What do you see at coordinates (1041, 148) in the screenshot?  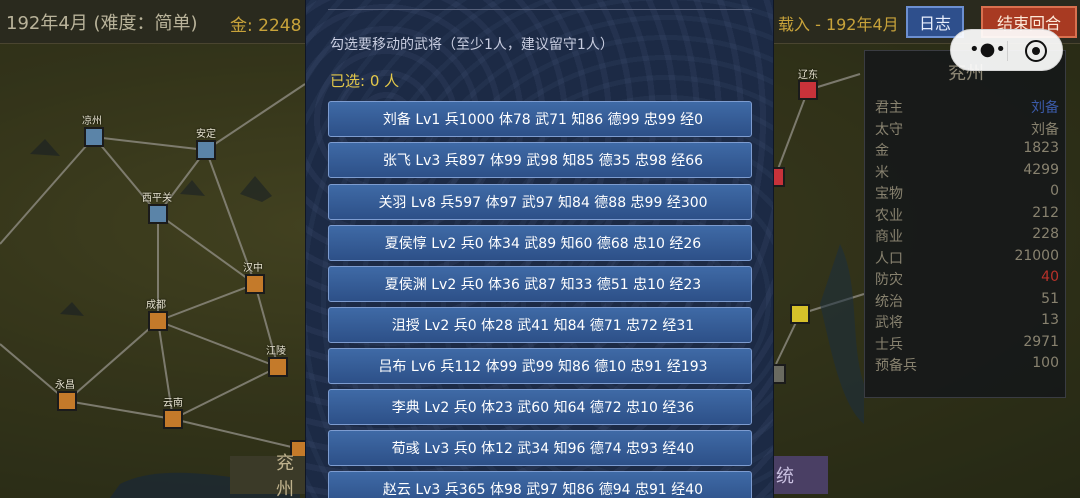 I see `info-value: 1823` at bounding box center [1041, 148].